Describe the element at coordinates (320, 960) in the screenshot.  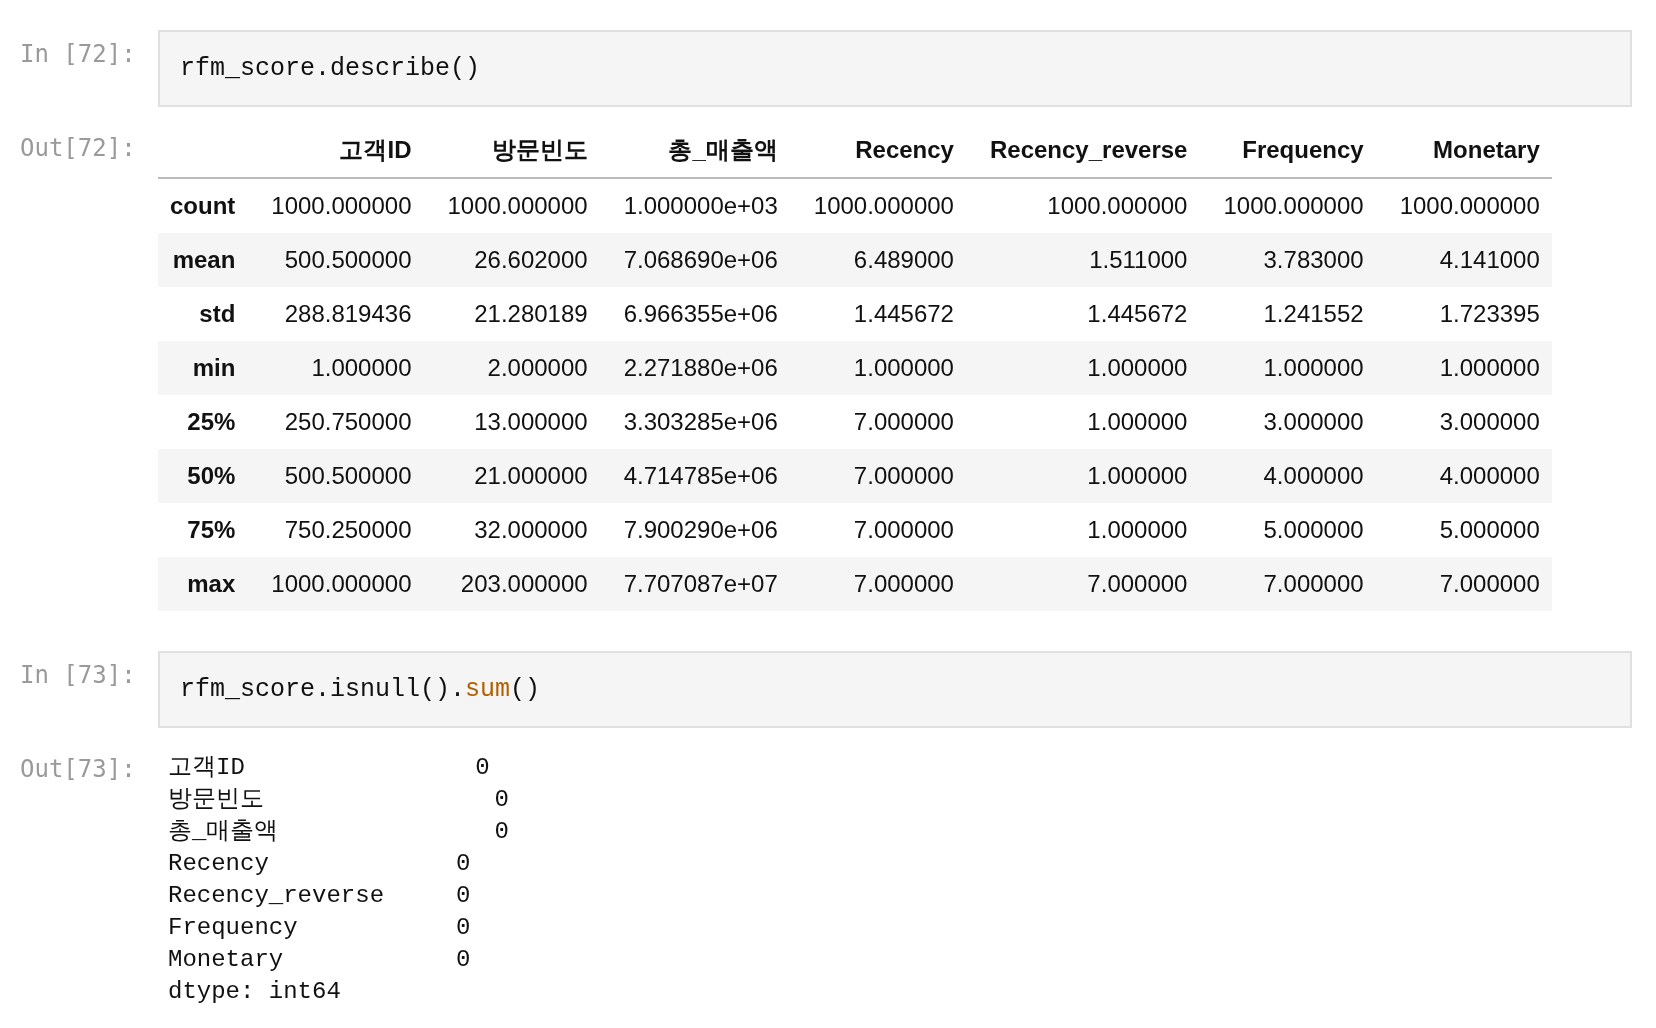
I see `output-line: Monetary 0` at that location.